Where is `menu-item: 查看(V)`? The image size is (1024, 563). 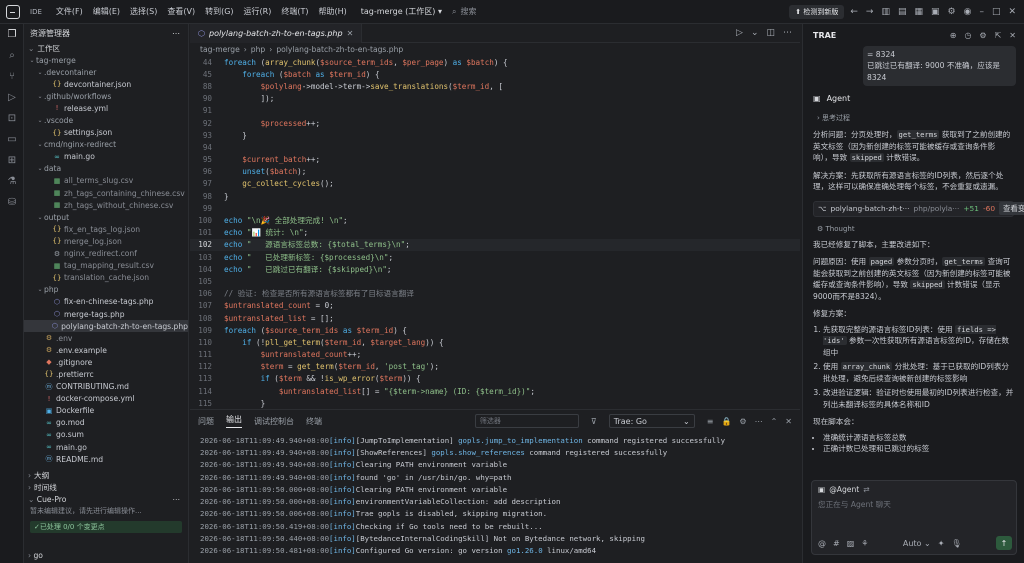
menu-item: 查看(V) is located at coordinates (181, 11).